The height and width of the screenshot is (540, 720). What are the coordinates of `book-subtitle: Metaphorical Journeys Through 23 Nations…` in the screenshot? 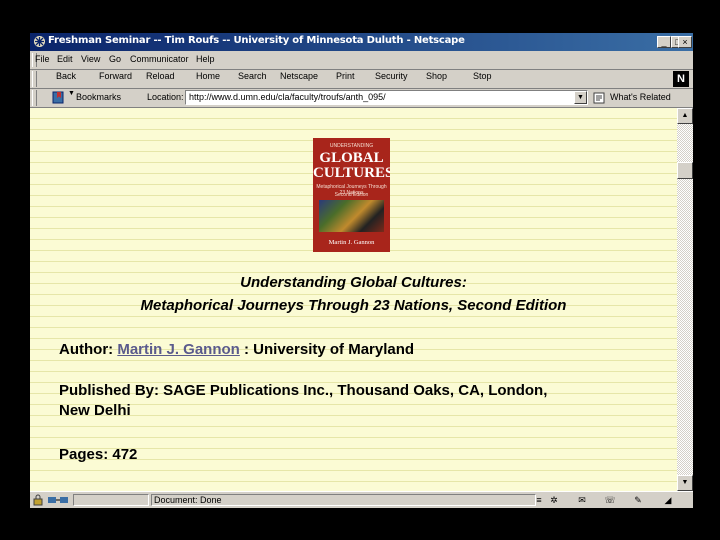 It's located at (353, 305).